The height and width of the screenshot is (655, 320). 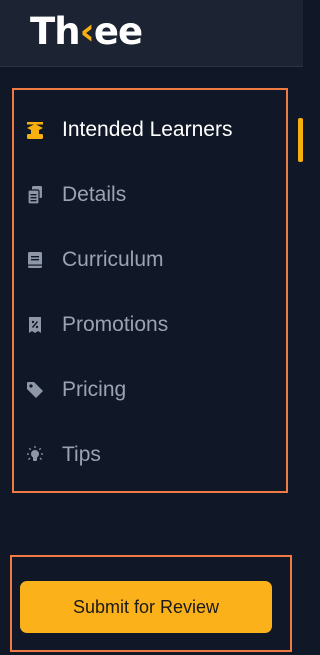 I want to click on sidebar-item-label: Details, so click(x=94, y=194).